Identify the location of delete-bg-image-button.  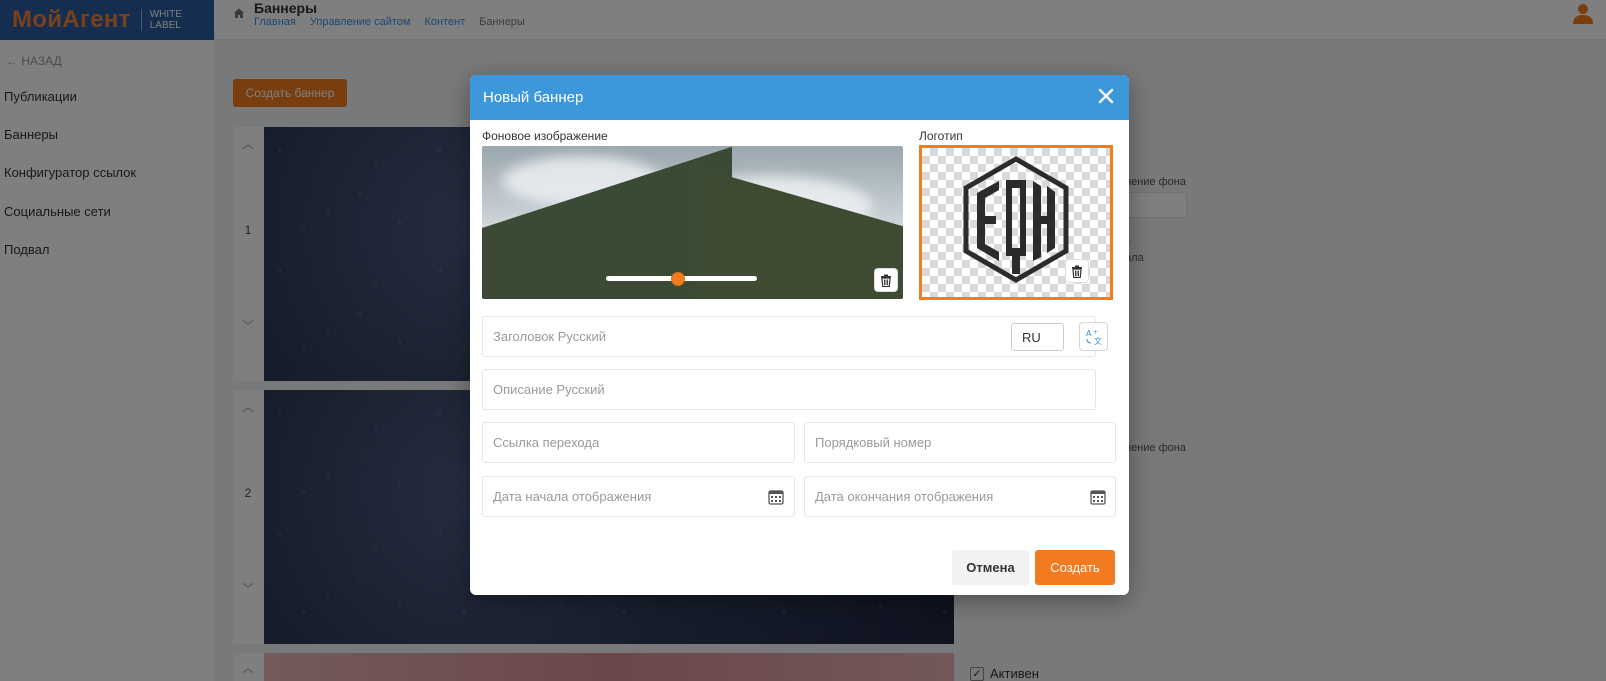
(886, 280).